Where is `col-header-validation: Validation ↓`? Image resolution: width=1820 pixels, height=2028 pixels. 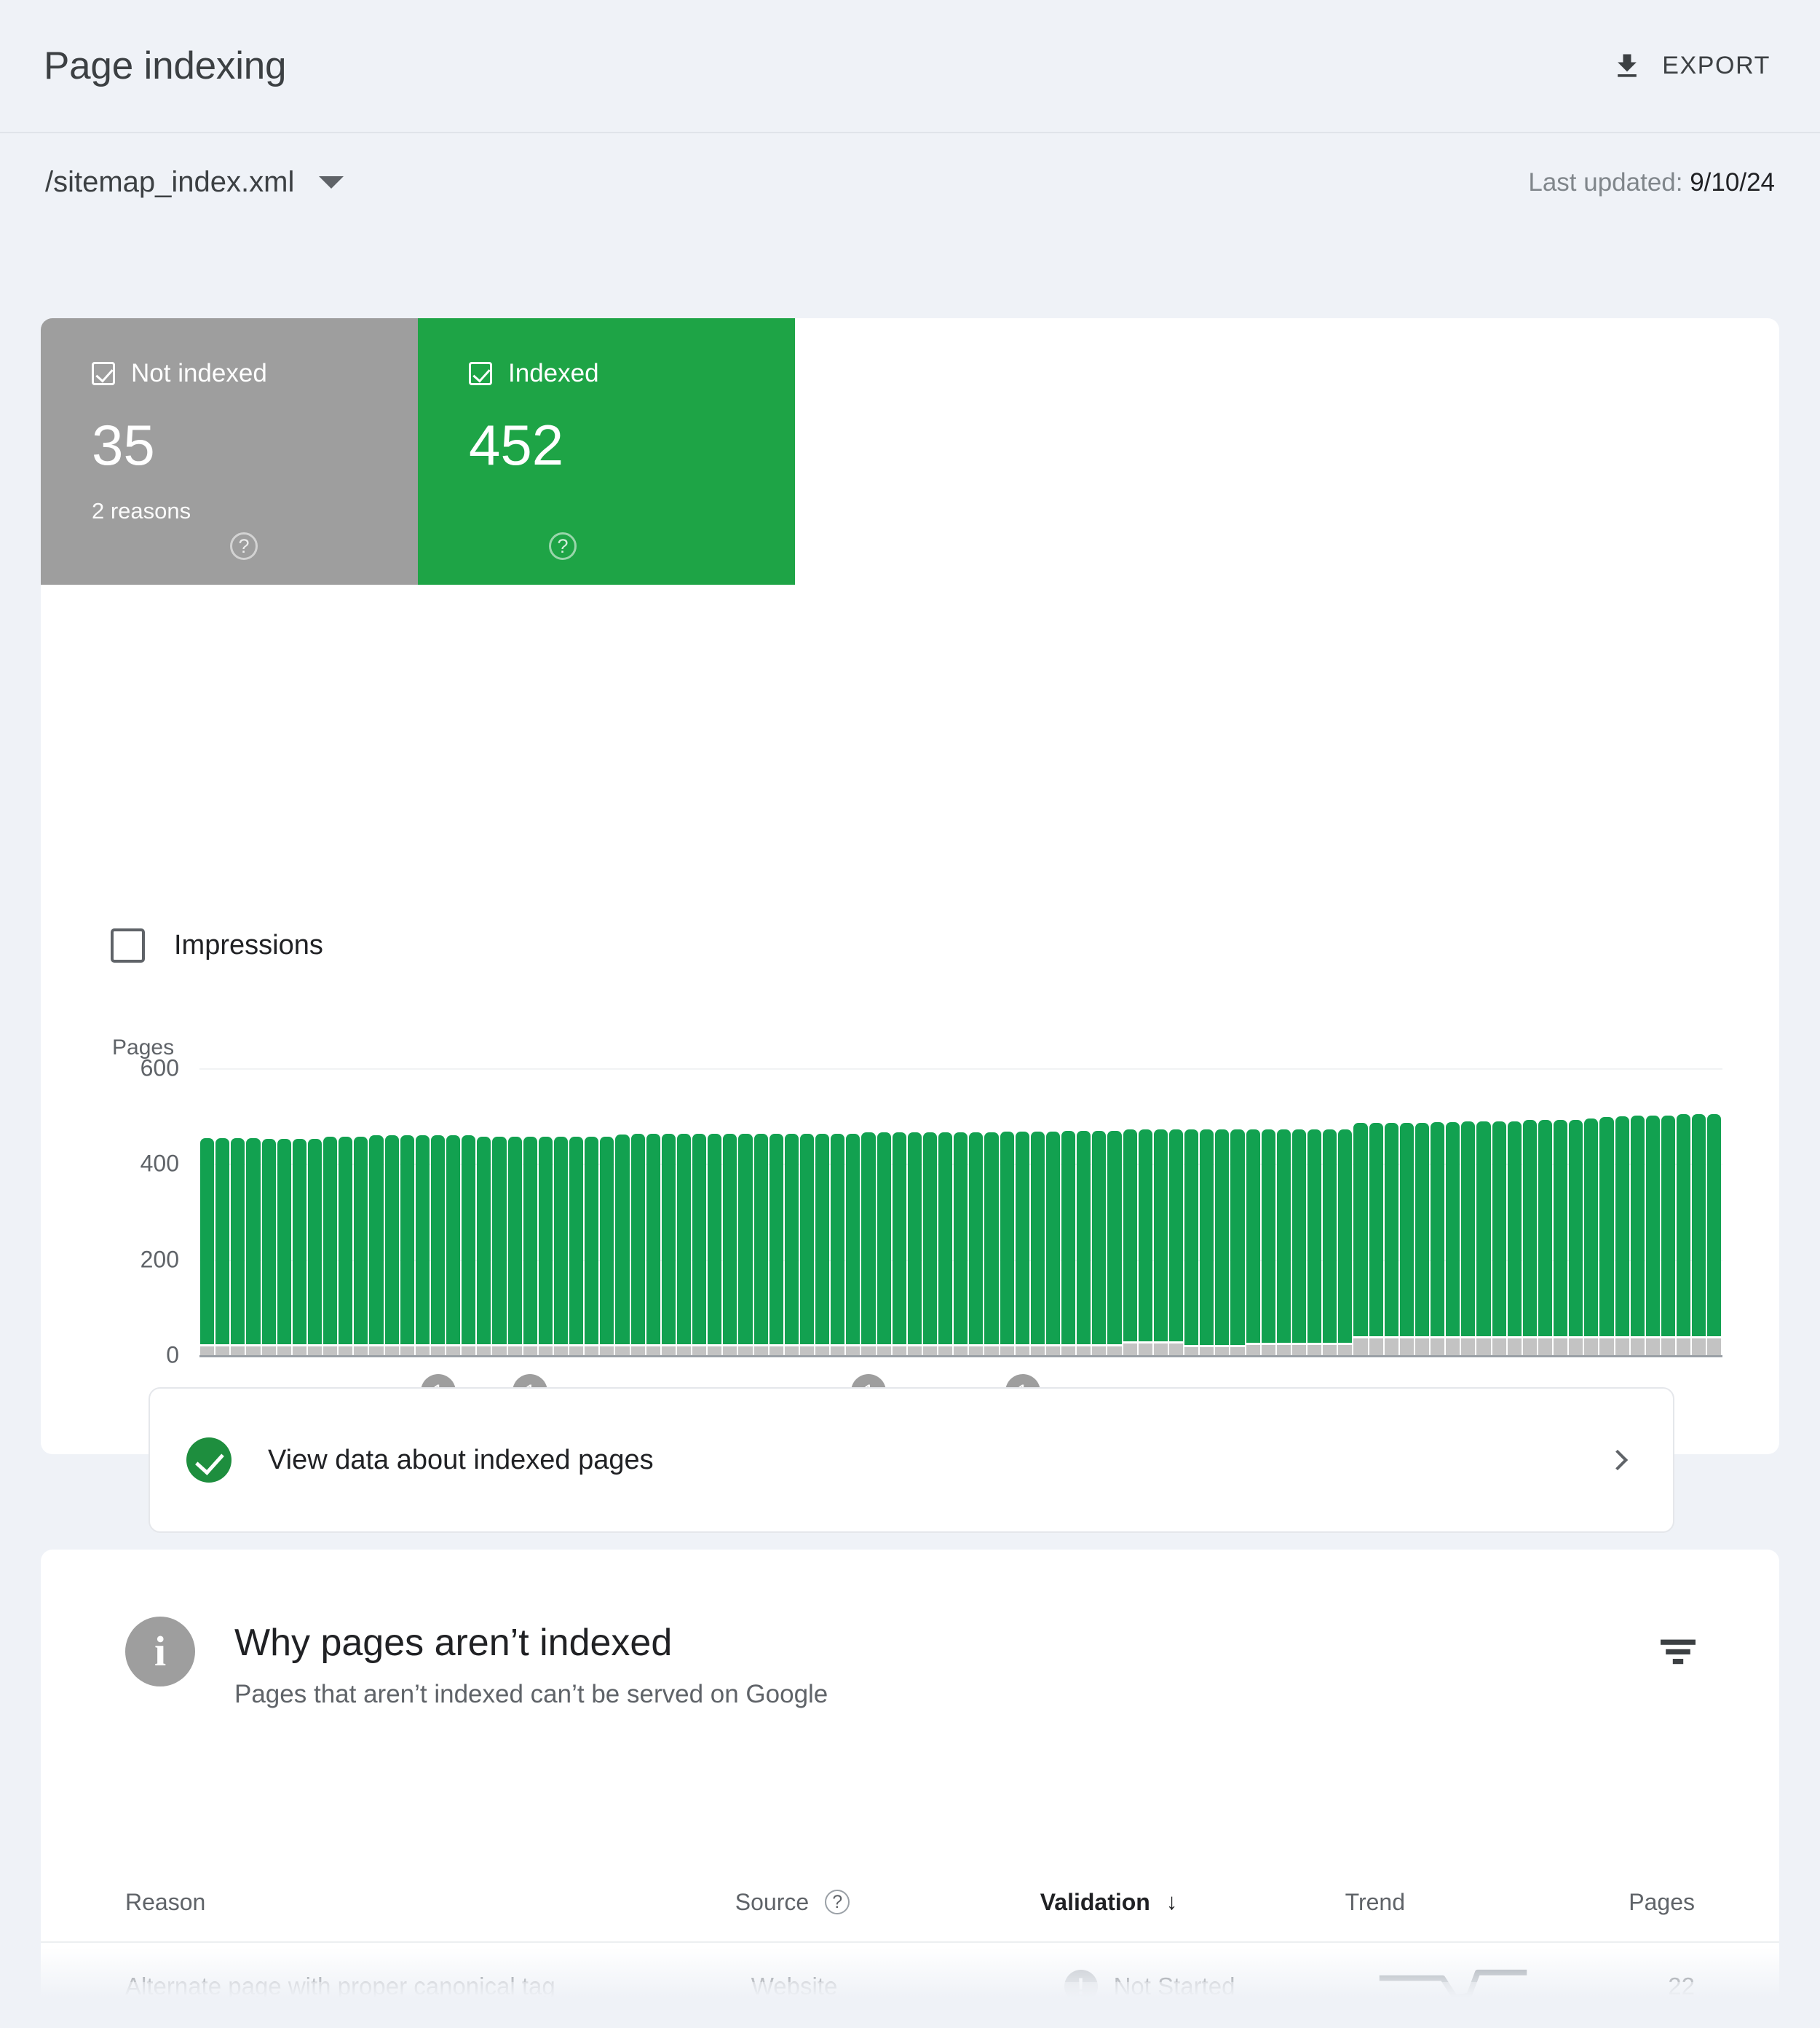
col-header-validation: Validation ↓ is located at coordinates (1192, 1902).